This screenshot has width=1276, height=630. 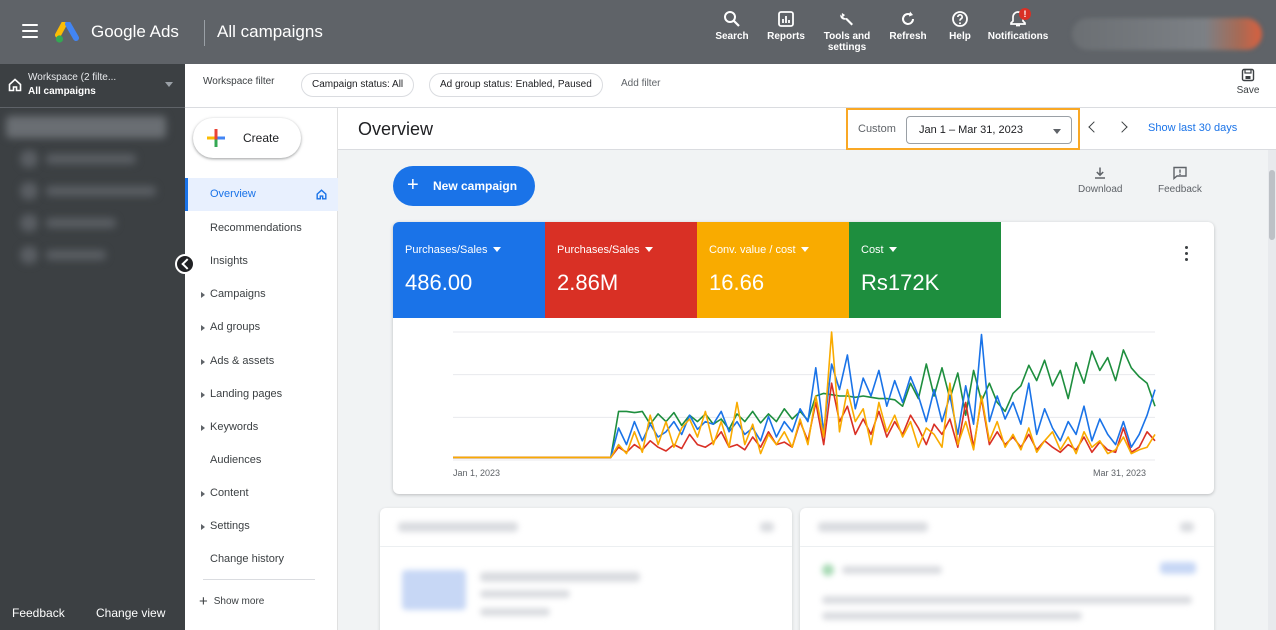 I want to click on metric-card-cost: Cost Rs172K, so click(x=925, y=270).